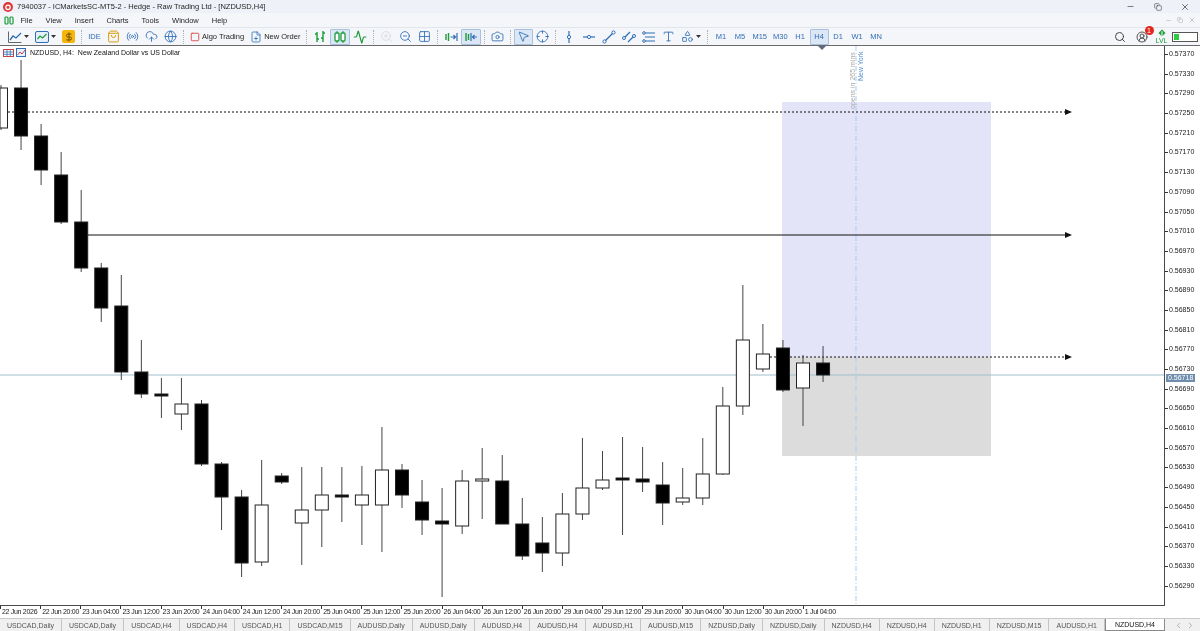 This screenshot has height=631, width=1200. I want to click on broadcast-icon, so click(132, 36).